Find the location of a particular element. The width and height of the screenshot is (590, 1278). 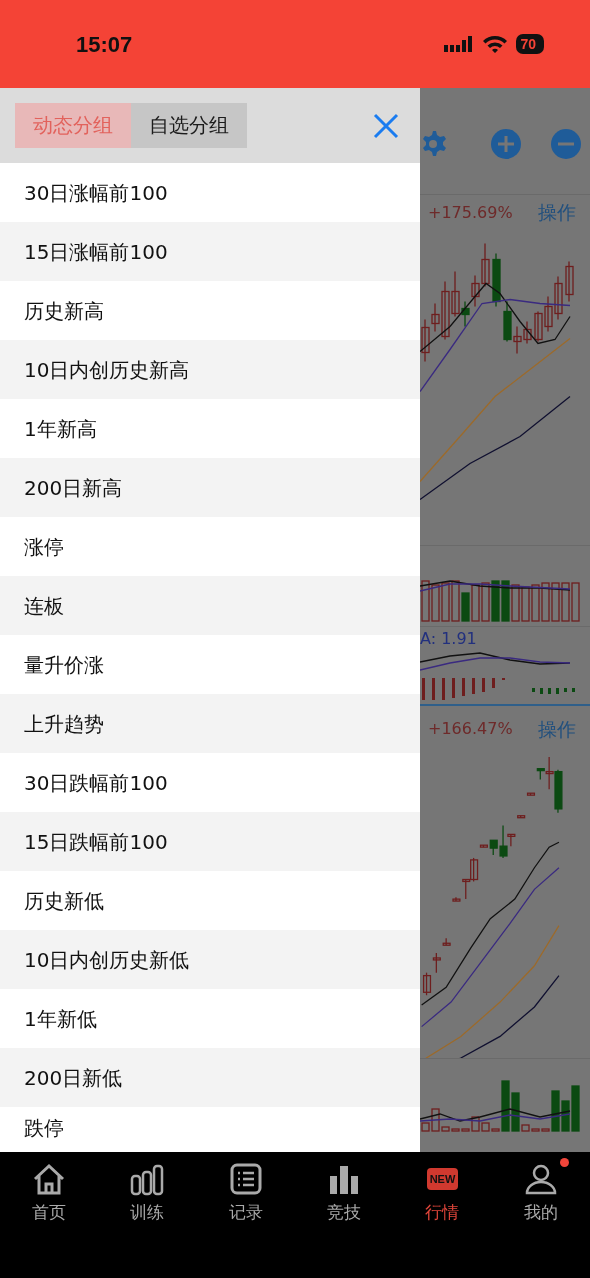

clock-time: 15:07 is located at coordinates (104, 44).